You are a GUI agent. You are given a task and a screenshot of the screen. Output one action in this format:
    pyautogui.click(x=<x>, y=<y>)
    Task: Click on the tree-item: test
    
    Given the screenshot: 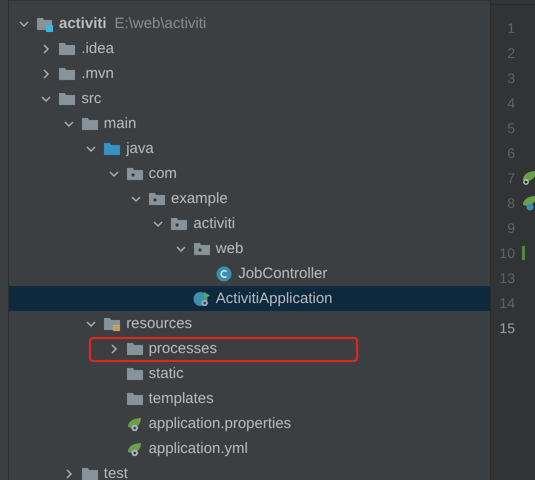 What is the action you would take?
    pyautogui.click(x=249, y=470)
    